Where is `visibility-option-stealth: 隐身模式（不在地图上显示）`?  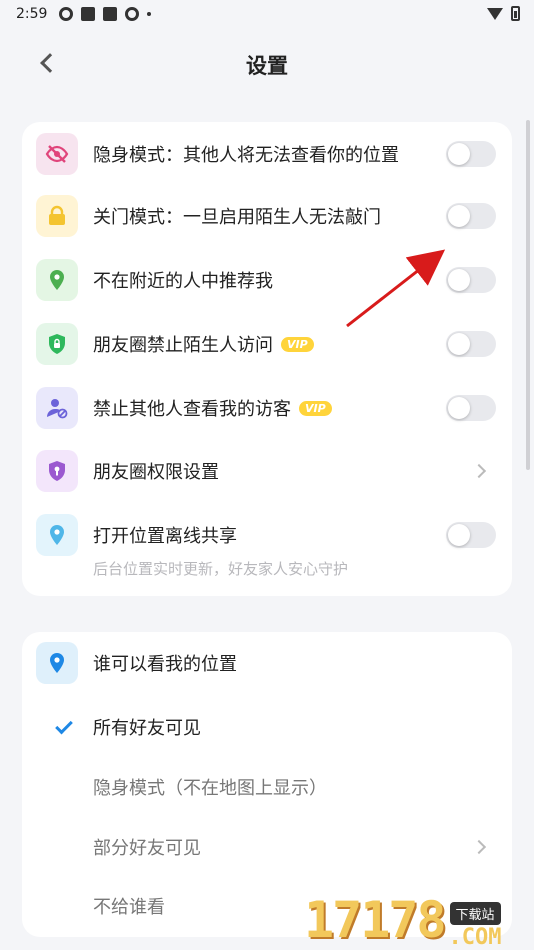 visibility-option-stealth: 隐身模式（不在地图上显示） is located at coordinates (267, 787).